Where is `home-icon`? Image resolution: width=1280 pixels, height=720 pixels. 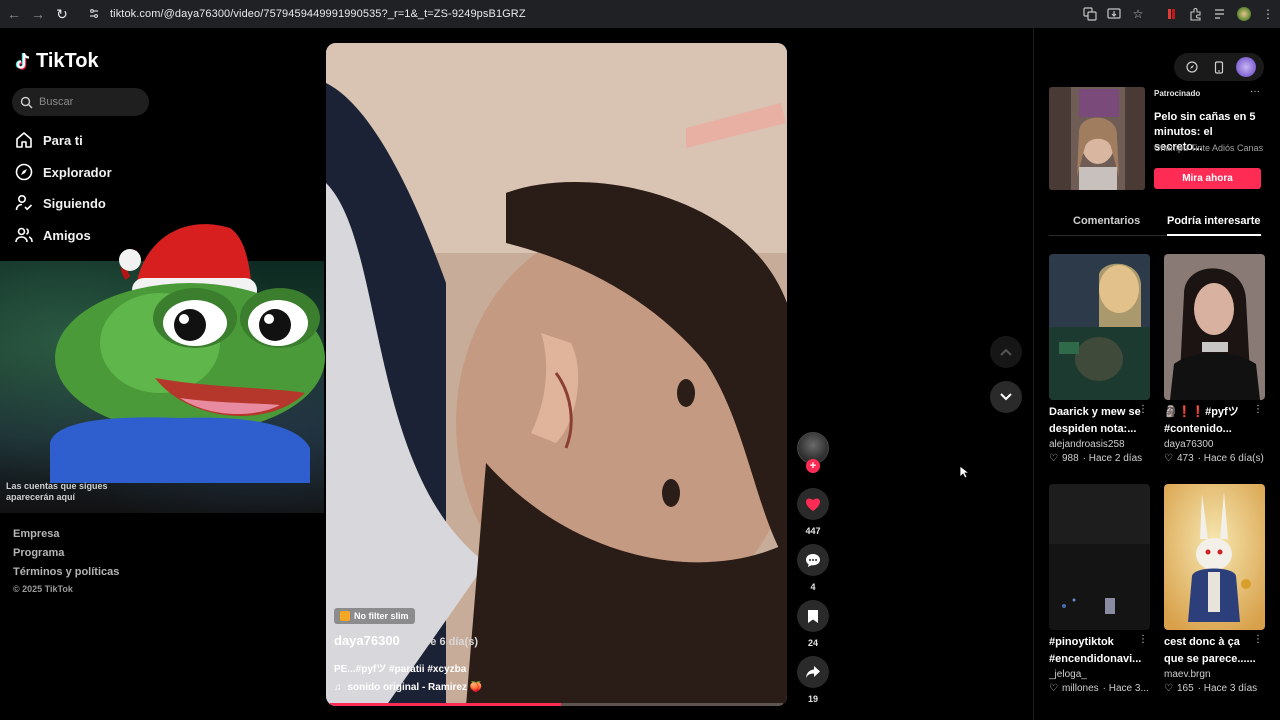
home-icon is located at coordinates (24, 140).